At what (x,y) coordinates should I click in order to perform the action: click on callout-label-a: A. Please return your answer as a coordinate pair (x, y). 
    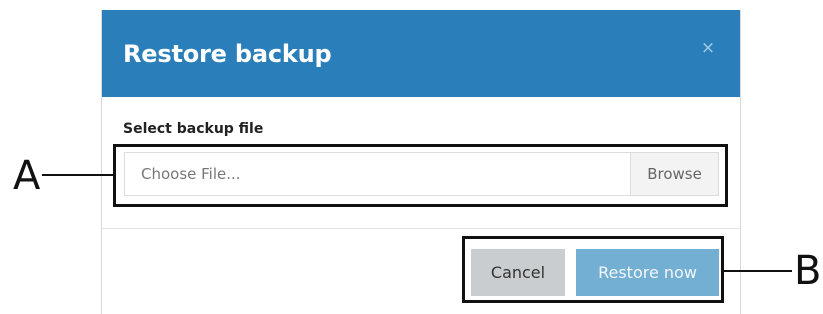
    Looking at the image, I should click on (27, 176).